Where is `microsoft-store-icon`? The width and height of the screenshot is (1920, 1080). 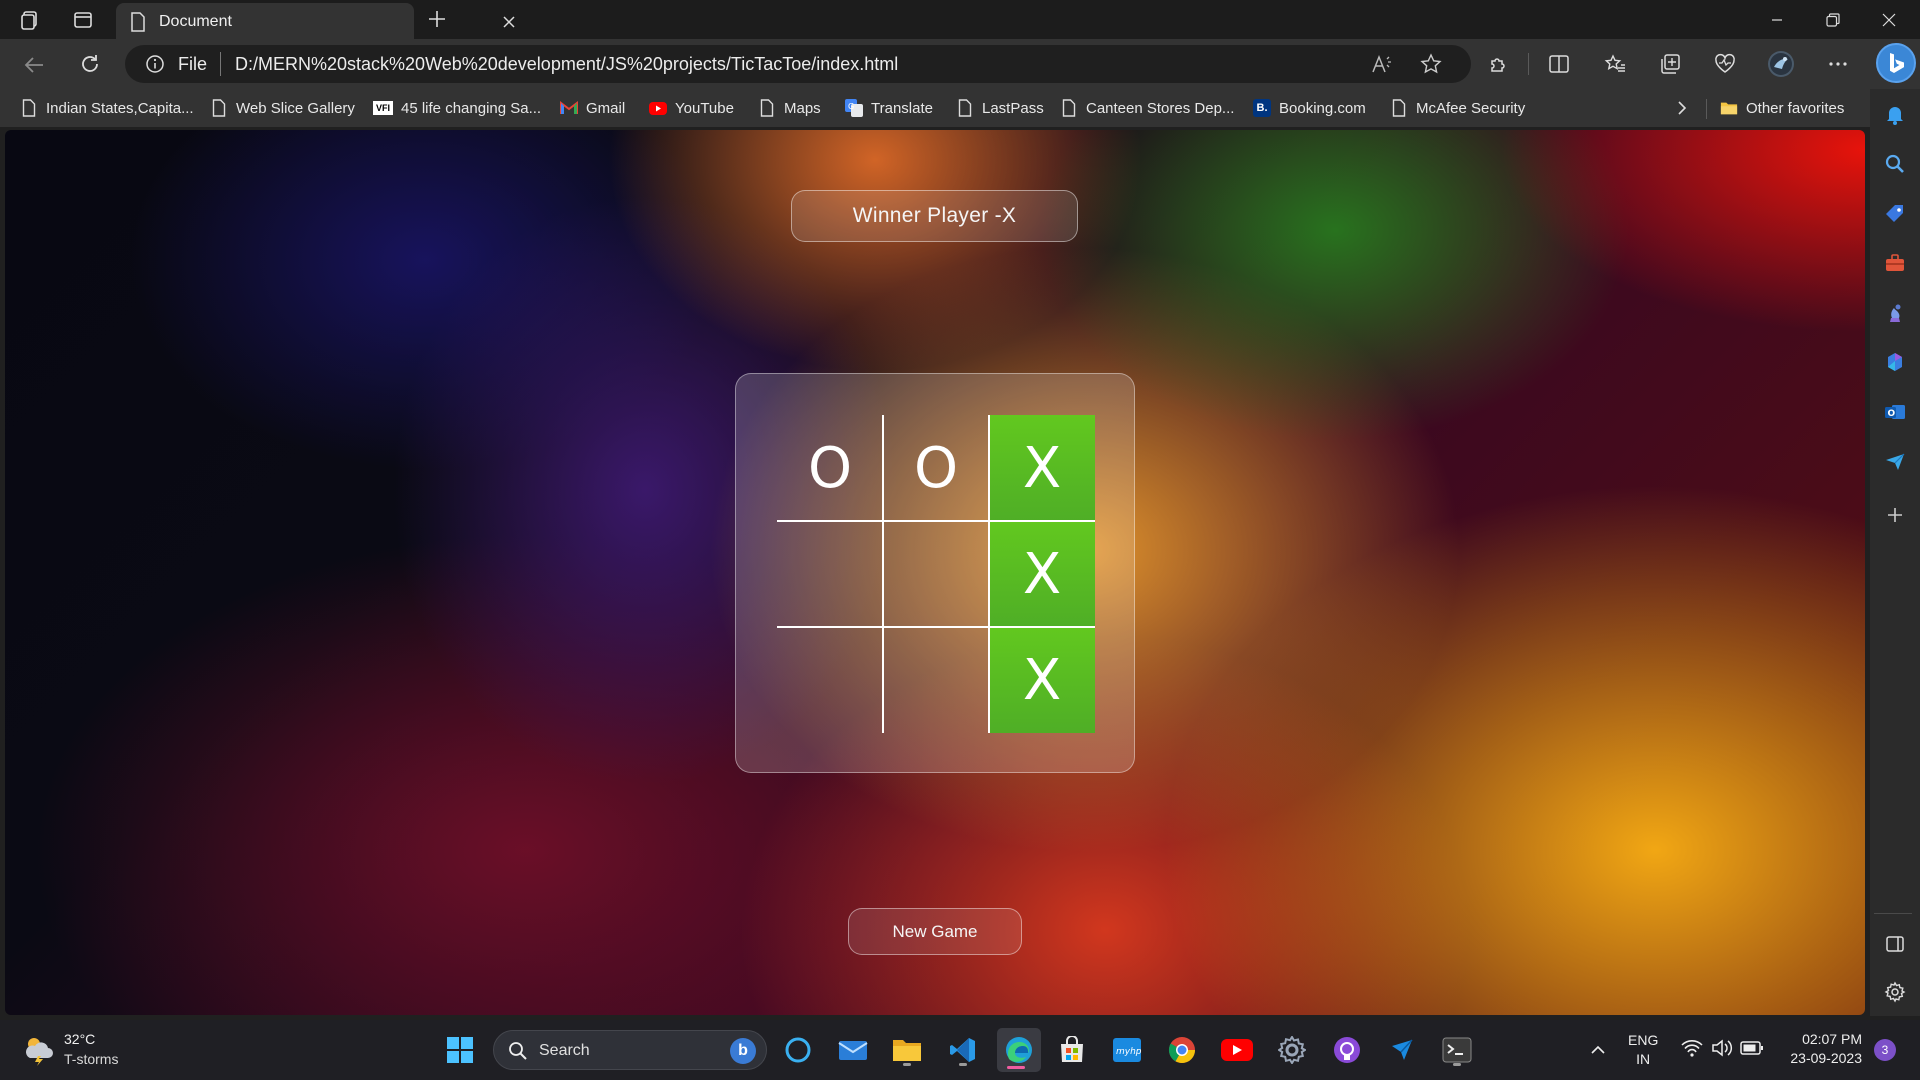 microsoft-store-icon is located at coordinates (1072, 1050).